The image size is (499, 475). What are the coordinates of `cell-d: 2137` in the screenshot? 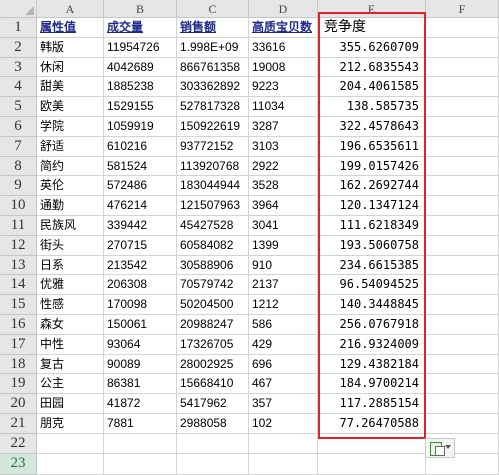 It's located at (283, 285).